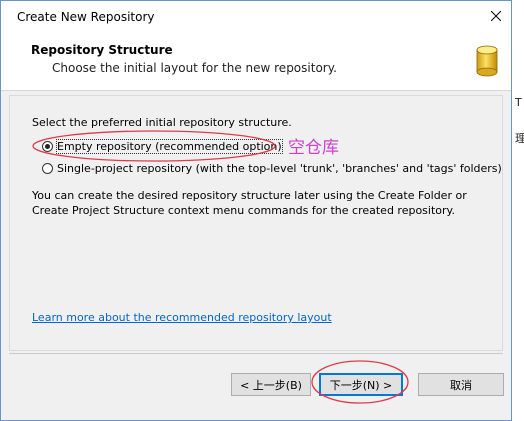 The height and width of the screenshot is (421, 524). Describe the element at coordinates (271, 384) in the screenshot. I see `back-button: < 上一步(B)` at that location.